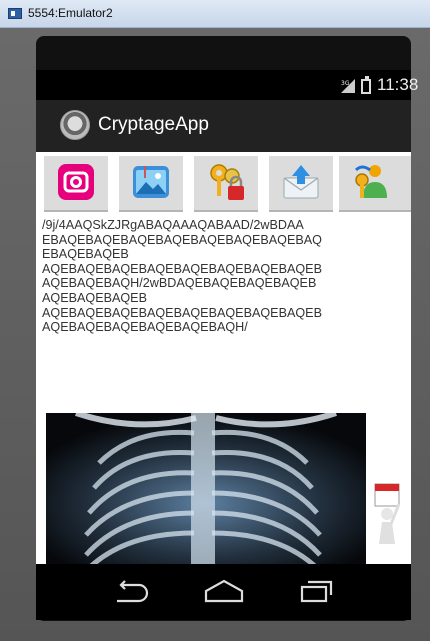 The height and width of the screenshot is (641, 430). I want to click on svg-text: 3G, so click(345, 83).